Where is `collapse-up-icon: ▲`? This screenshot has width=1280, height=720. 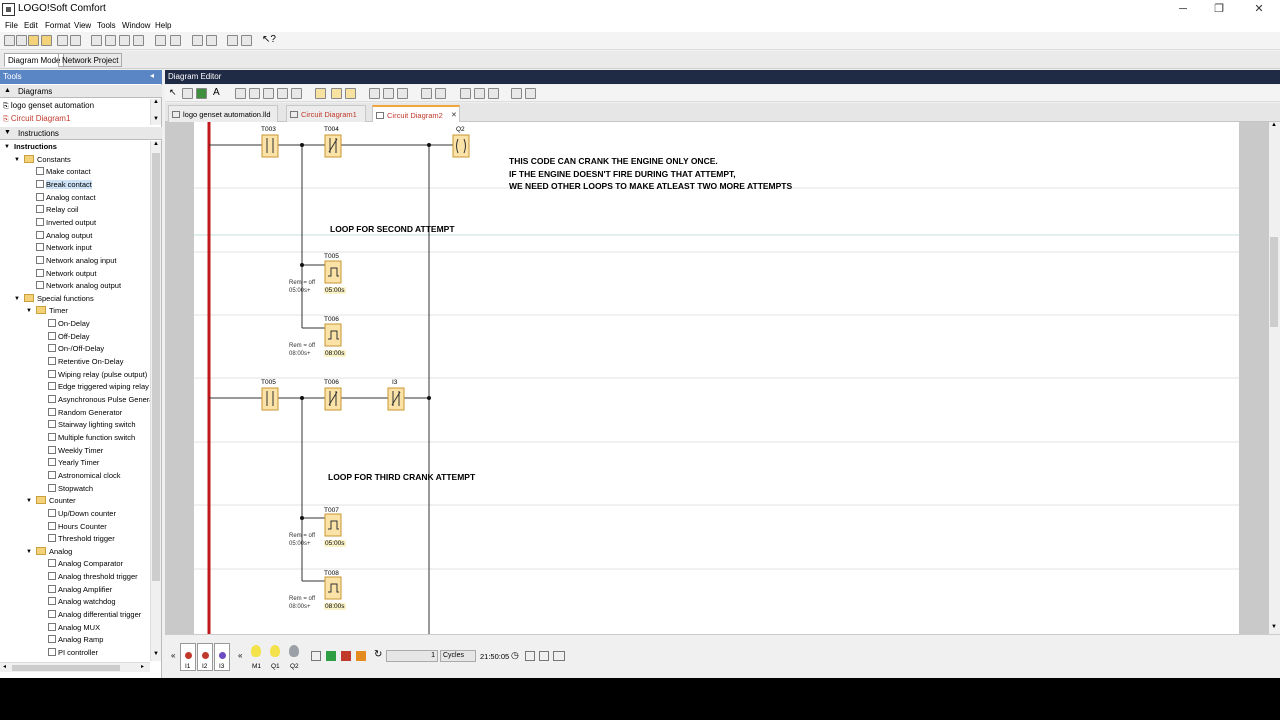
collapse-up-icon: ▲ is located at coordinates (7, 90).